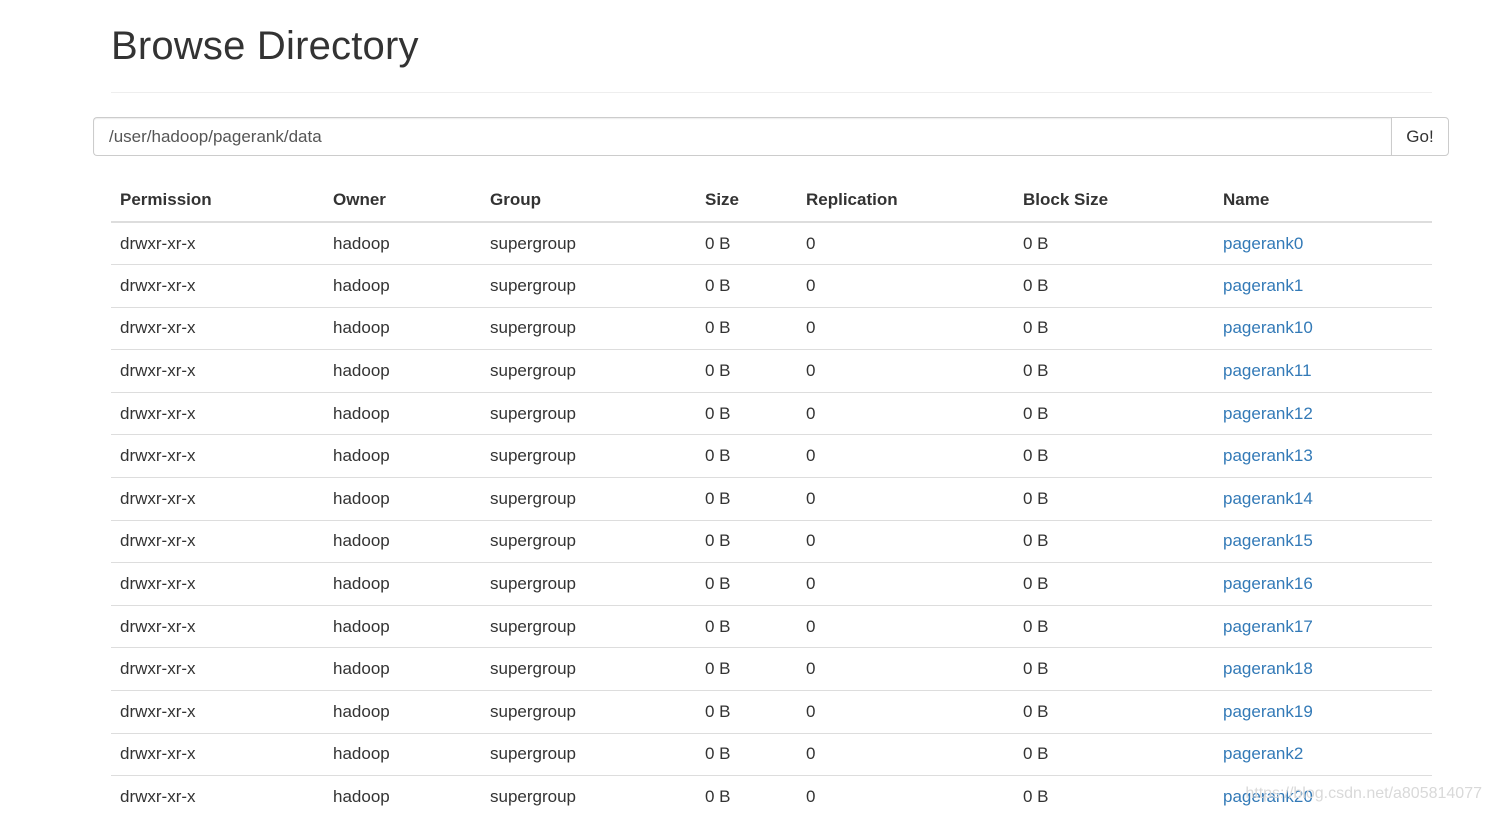 This screenshot has width=1492, height=818. I want to click on cell-name: pagerank17, so click(1323, 626).